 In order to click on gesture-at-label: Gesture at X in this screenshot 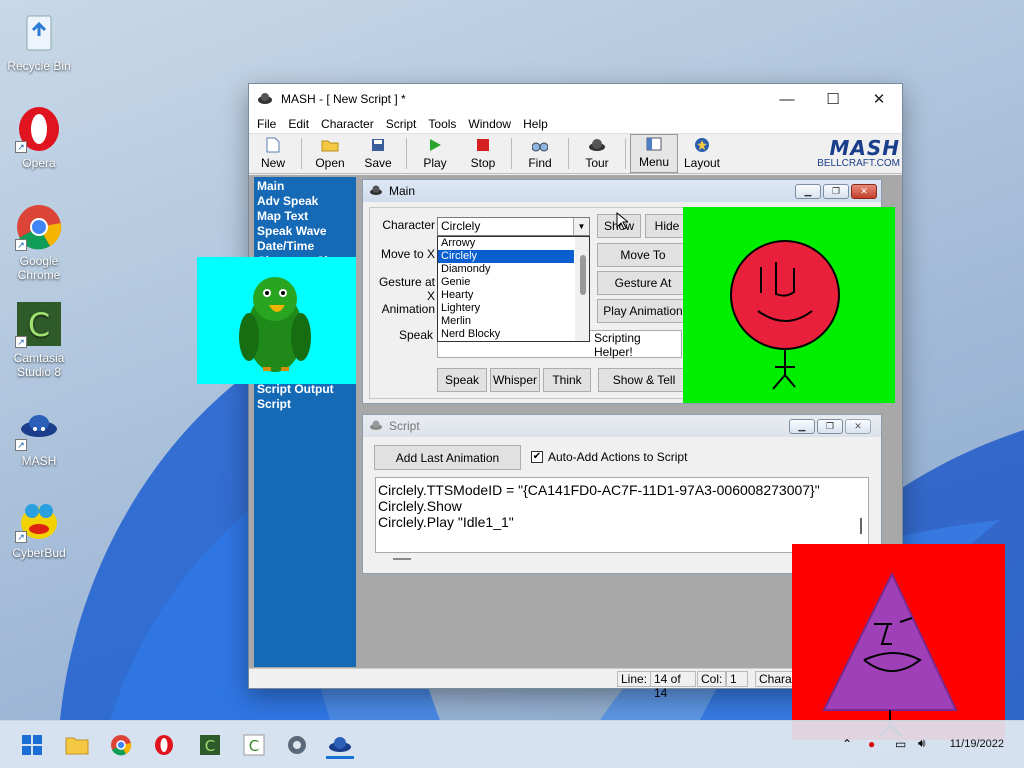, I will do `click(406, 289)`.